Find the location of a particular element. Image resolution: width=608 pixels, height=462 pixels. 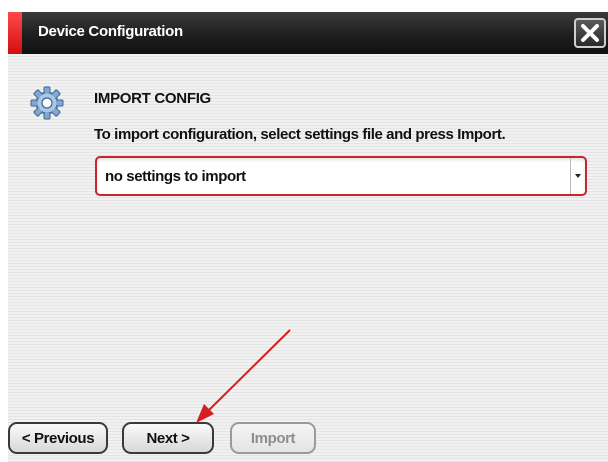

close-x-icon is located at coordinates (590, 33).